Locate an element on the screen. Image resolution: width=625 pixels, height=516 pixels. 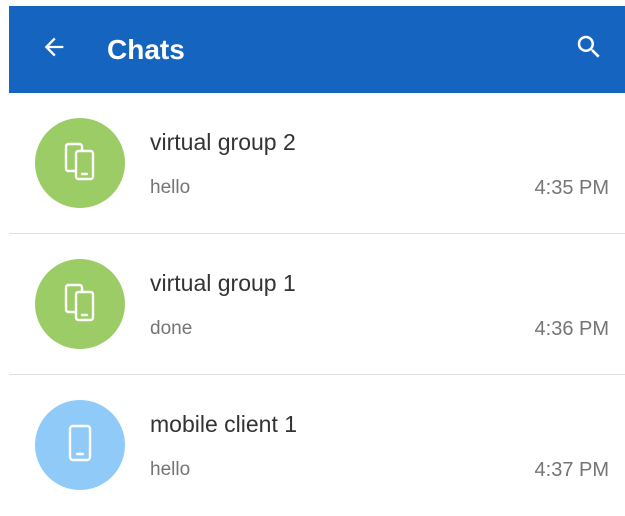
chat-name: virtual group 2 is located at coordinates (223, 142).